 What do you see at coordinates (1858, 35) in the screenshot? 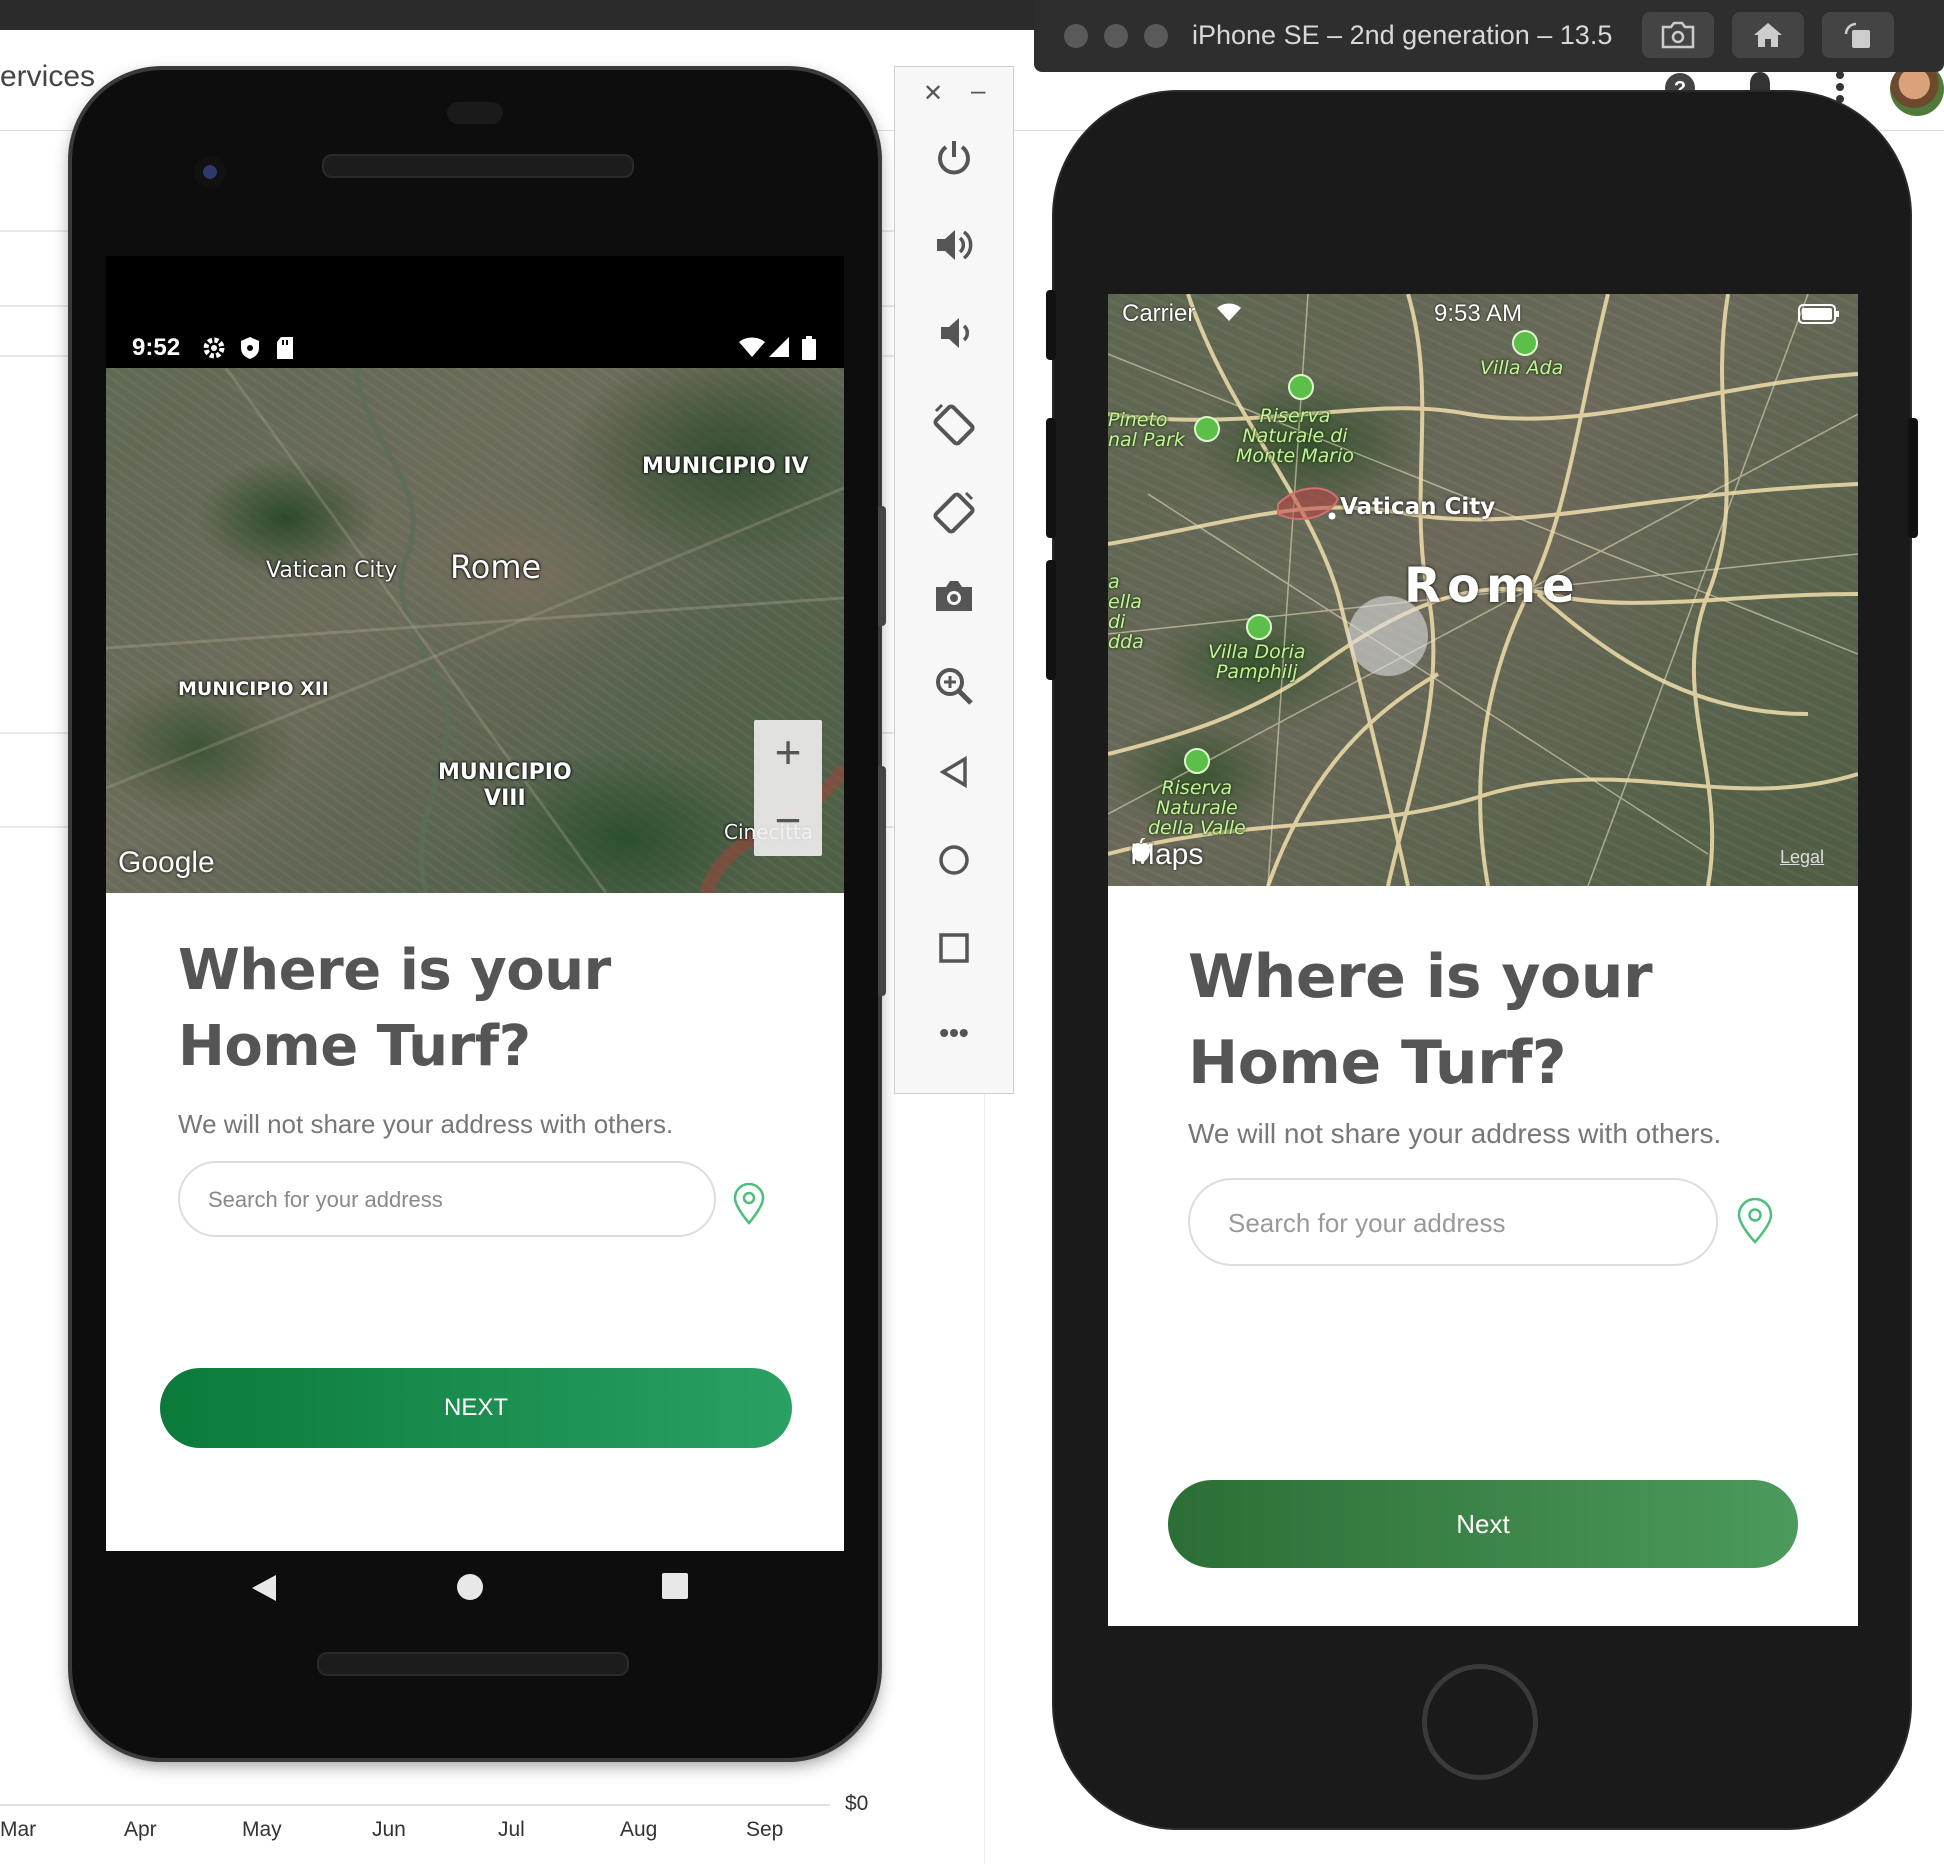
I see `rotate-icon` at bounding box center [1858, 35].